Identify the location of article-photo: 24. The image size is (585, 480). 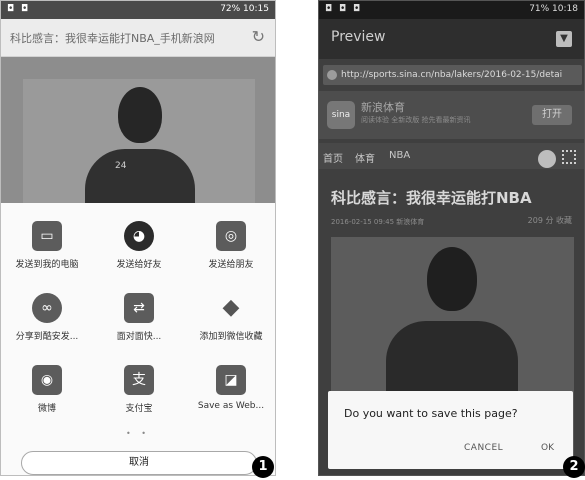
(139, 148).